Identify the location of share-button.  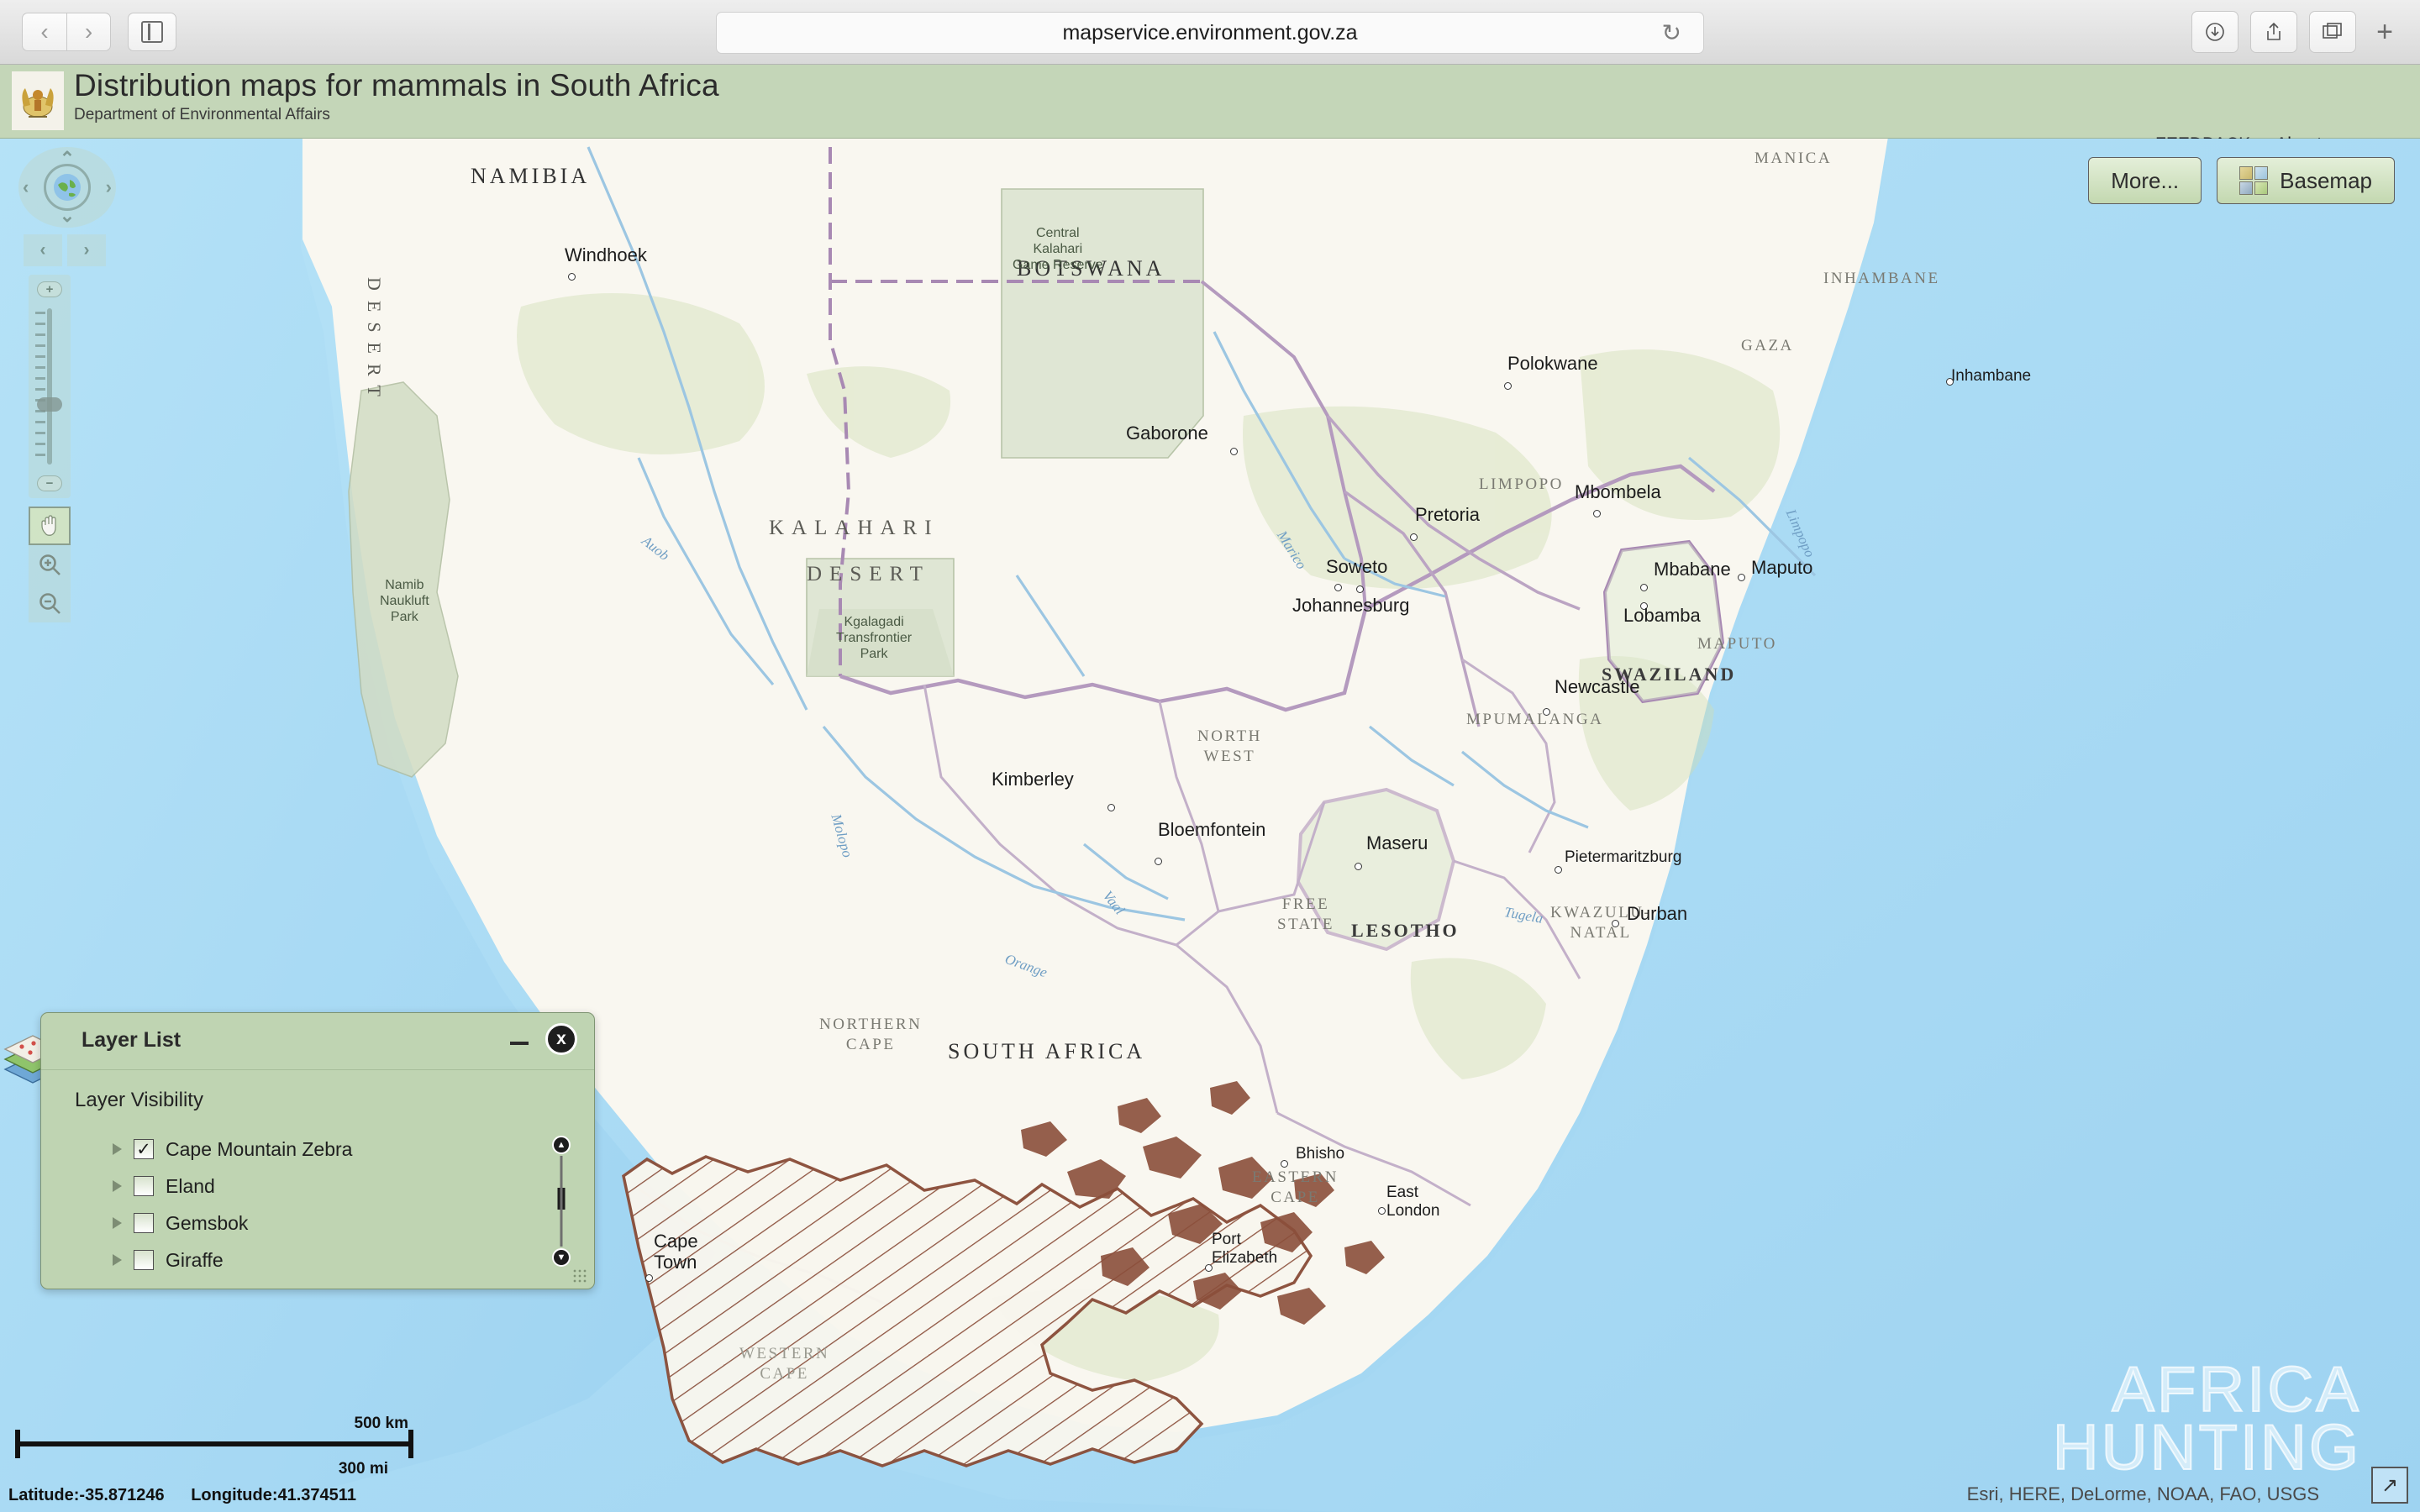
(2274, 32).